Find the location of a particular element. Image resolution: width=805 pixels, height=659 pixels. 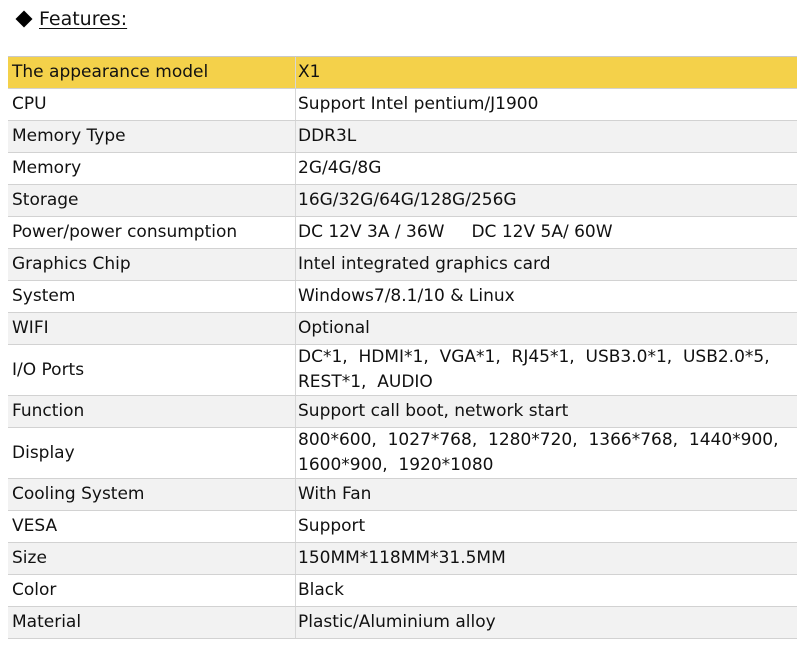

spec-header-value: X1 is located at coordinates (309, 72).